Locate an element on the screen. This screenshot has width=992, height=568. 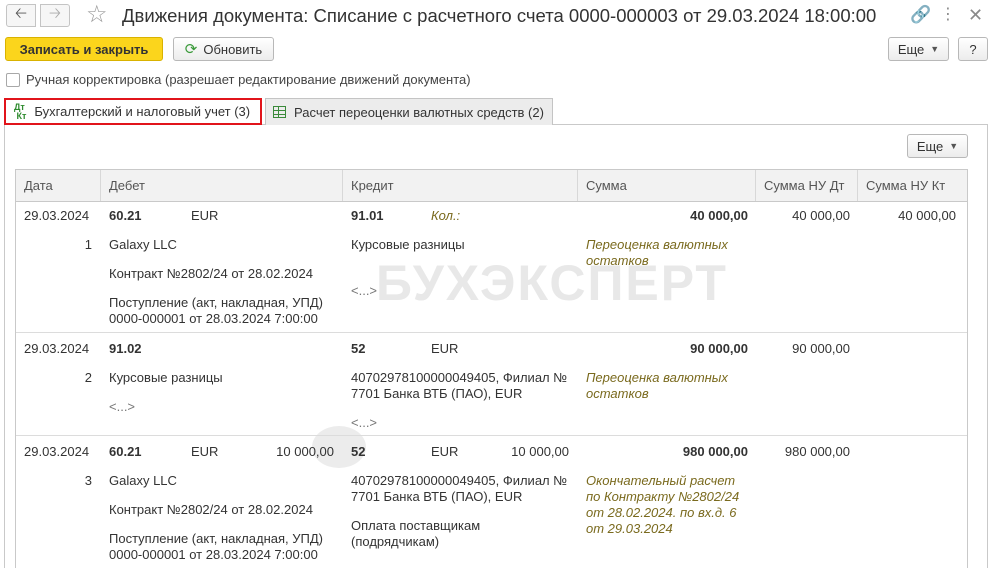
save-and-close-button: Записать и закрыть is located at coordinates (84, 49).